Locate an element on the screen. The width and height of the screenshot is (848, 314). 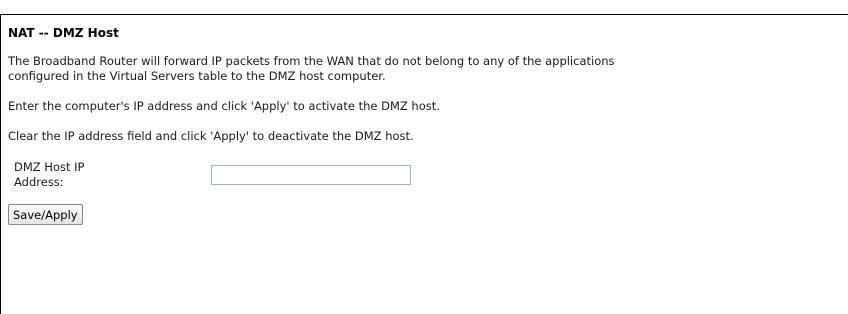
dmz-host-ip-label: DMZ Host IP Address: is located at coordinates (56, 174).